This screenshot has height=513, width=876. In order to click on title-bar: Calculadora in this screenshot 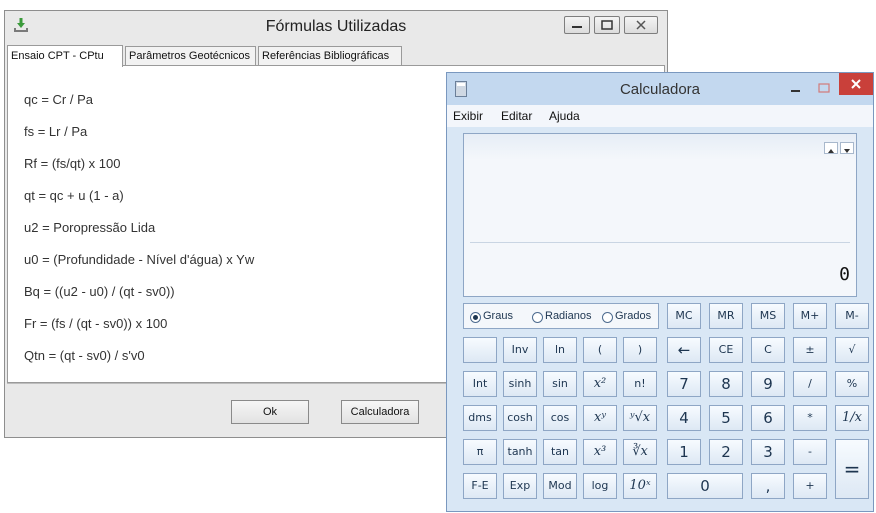, I will do `click(660, 89)`.